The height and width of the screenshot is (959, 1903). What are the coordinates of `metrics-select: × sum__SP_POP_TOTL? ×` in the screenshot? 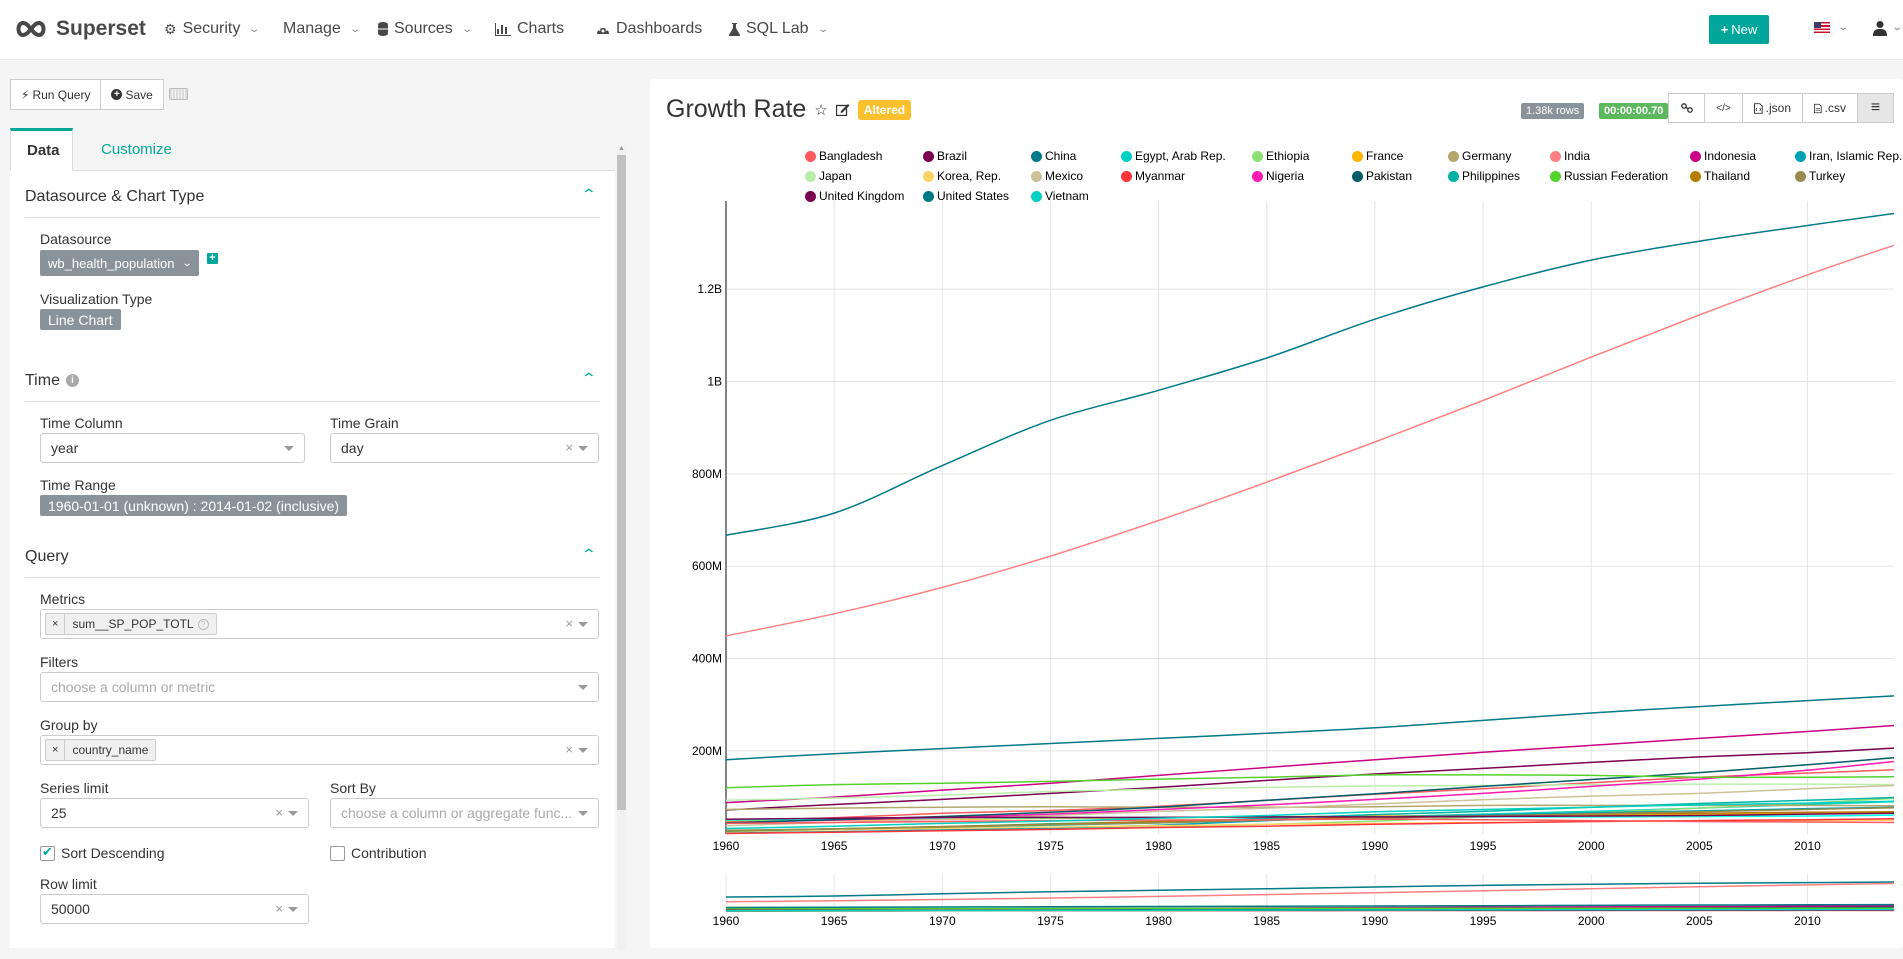 It's located at (319, 624).